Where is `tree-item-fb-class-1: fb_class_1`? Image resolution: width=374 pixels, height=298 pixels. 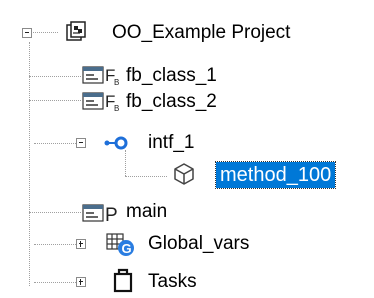
tree-item-fb-class-1: fb_class_1 is located at coordinates (171, 76).